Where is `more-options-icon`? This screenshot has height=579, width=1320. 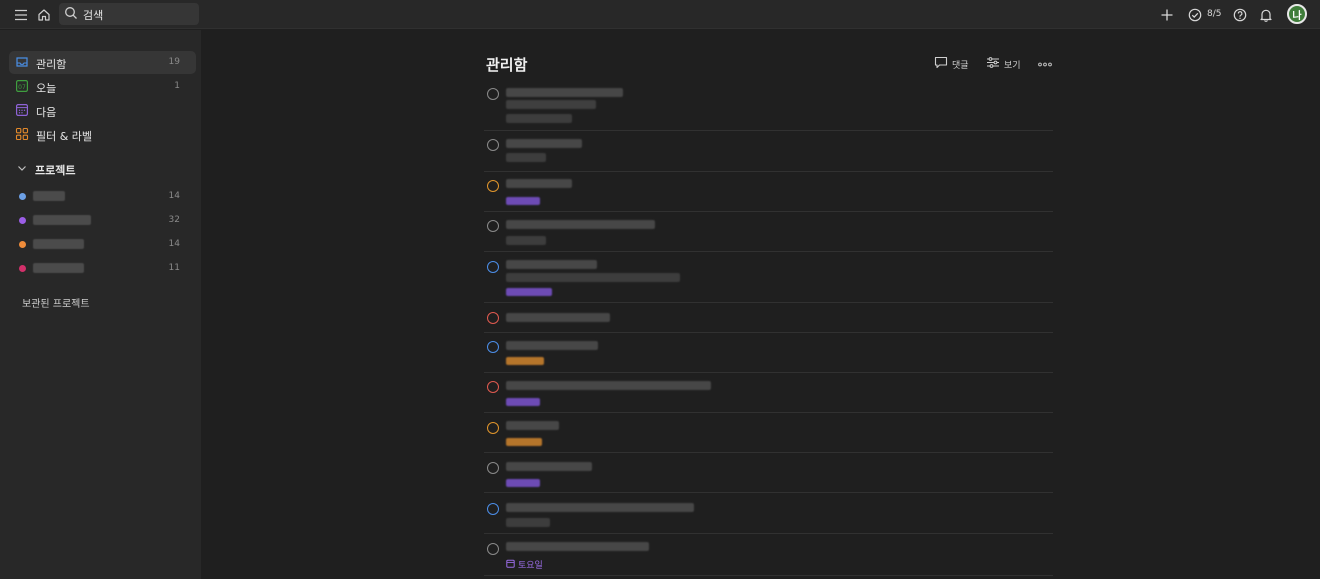 more-options-icon is located at coordinates (1045, 64).